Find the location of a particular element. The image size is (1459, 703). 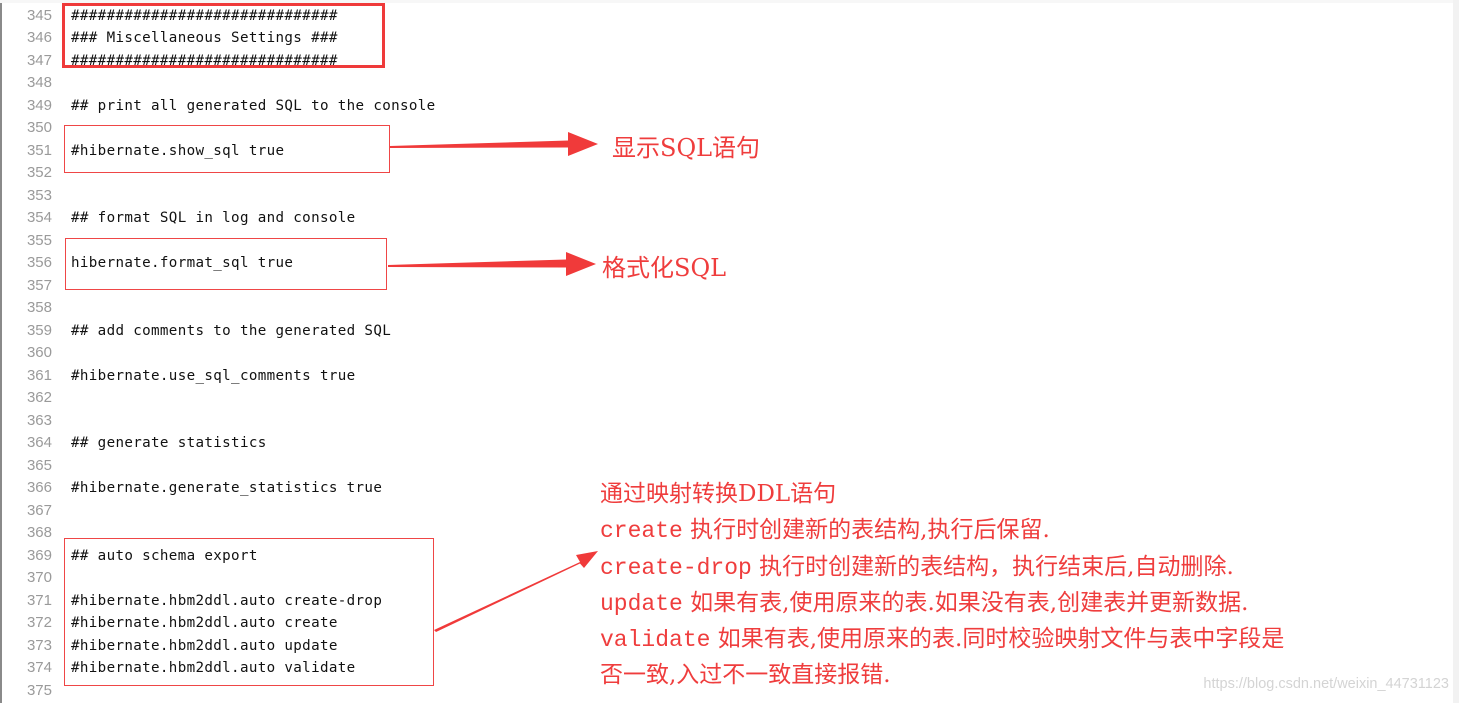

line-number: 349 is located at coordinates (39, 105).